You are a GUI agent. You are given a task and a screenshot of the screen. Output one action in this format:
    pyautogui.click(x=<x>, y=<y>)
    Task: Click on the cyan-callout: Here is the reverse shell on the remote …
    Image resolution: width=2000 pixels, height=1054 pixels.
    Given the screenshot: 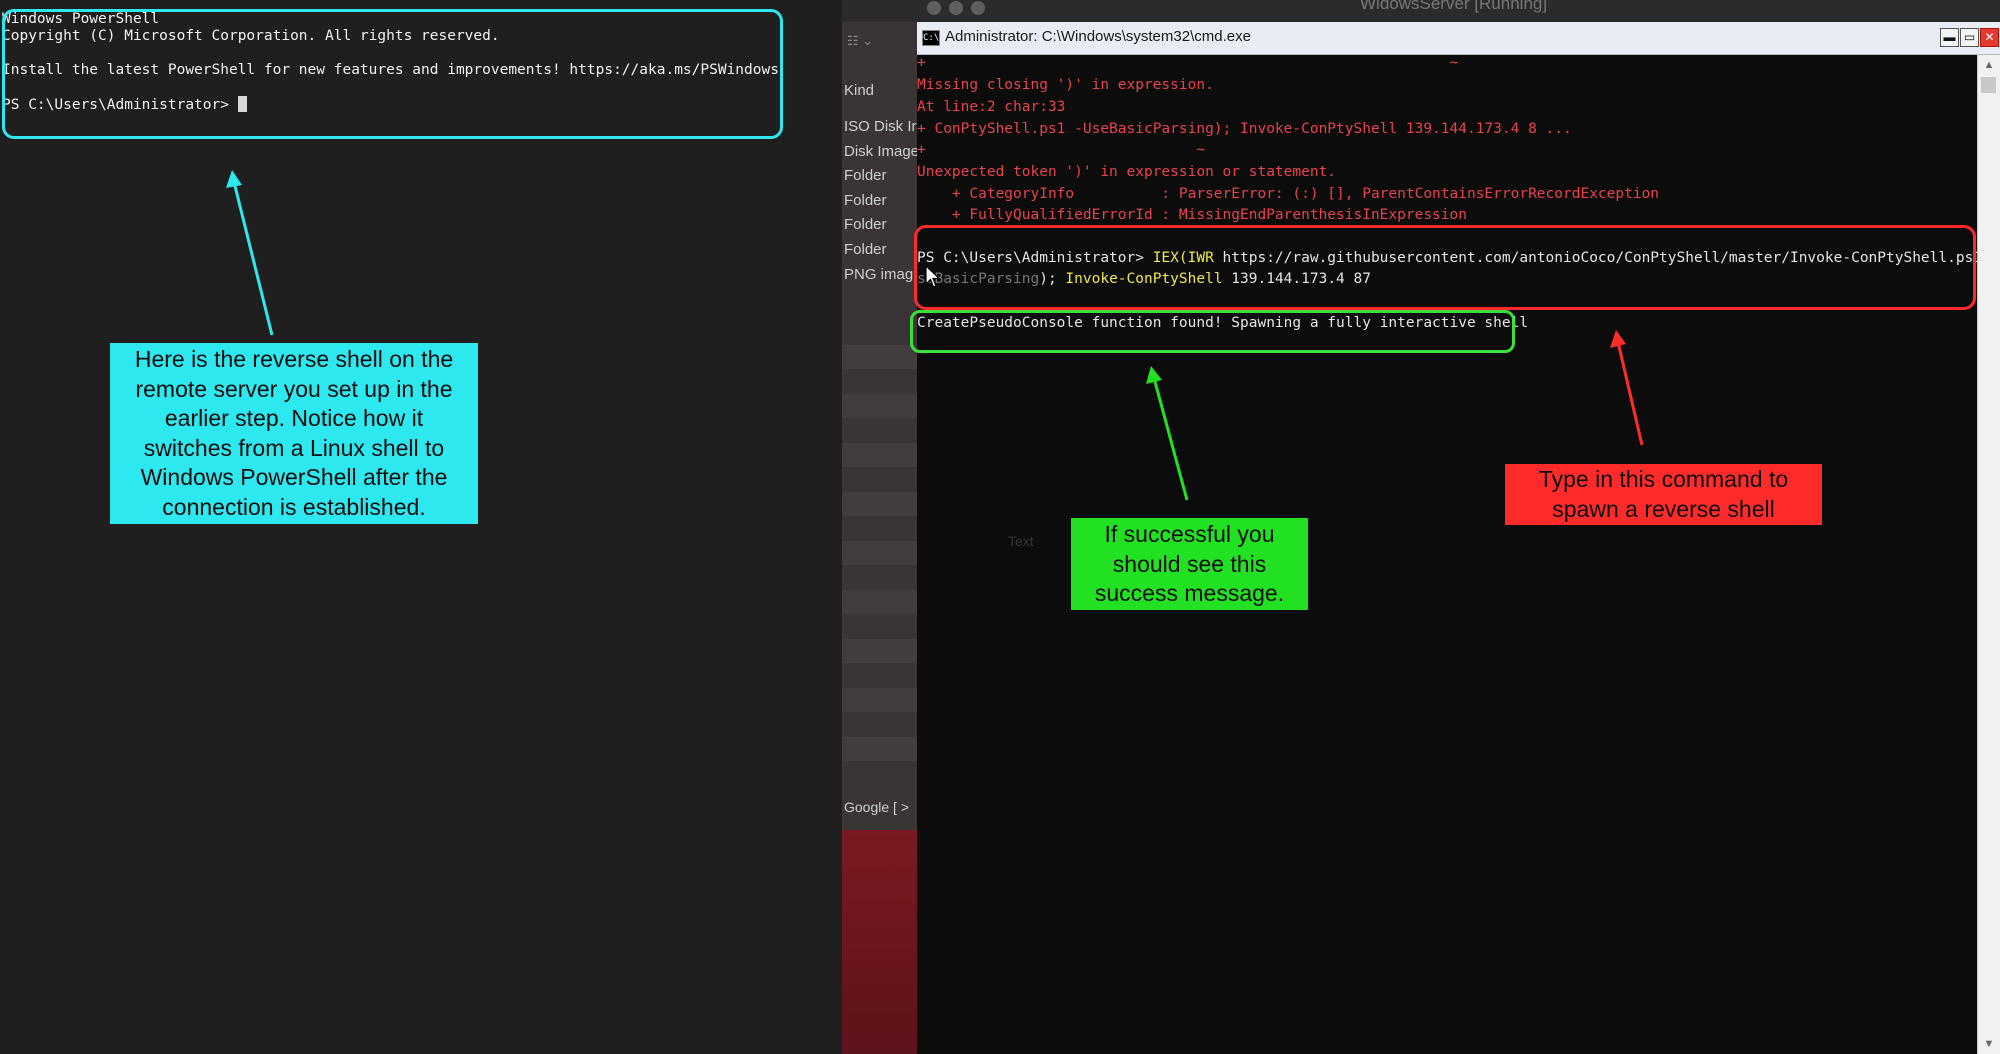 What is the action you would take?
    pyautogui.click(x=294, y=433)
    